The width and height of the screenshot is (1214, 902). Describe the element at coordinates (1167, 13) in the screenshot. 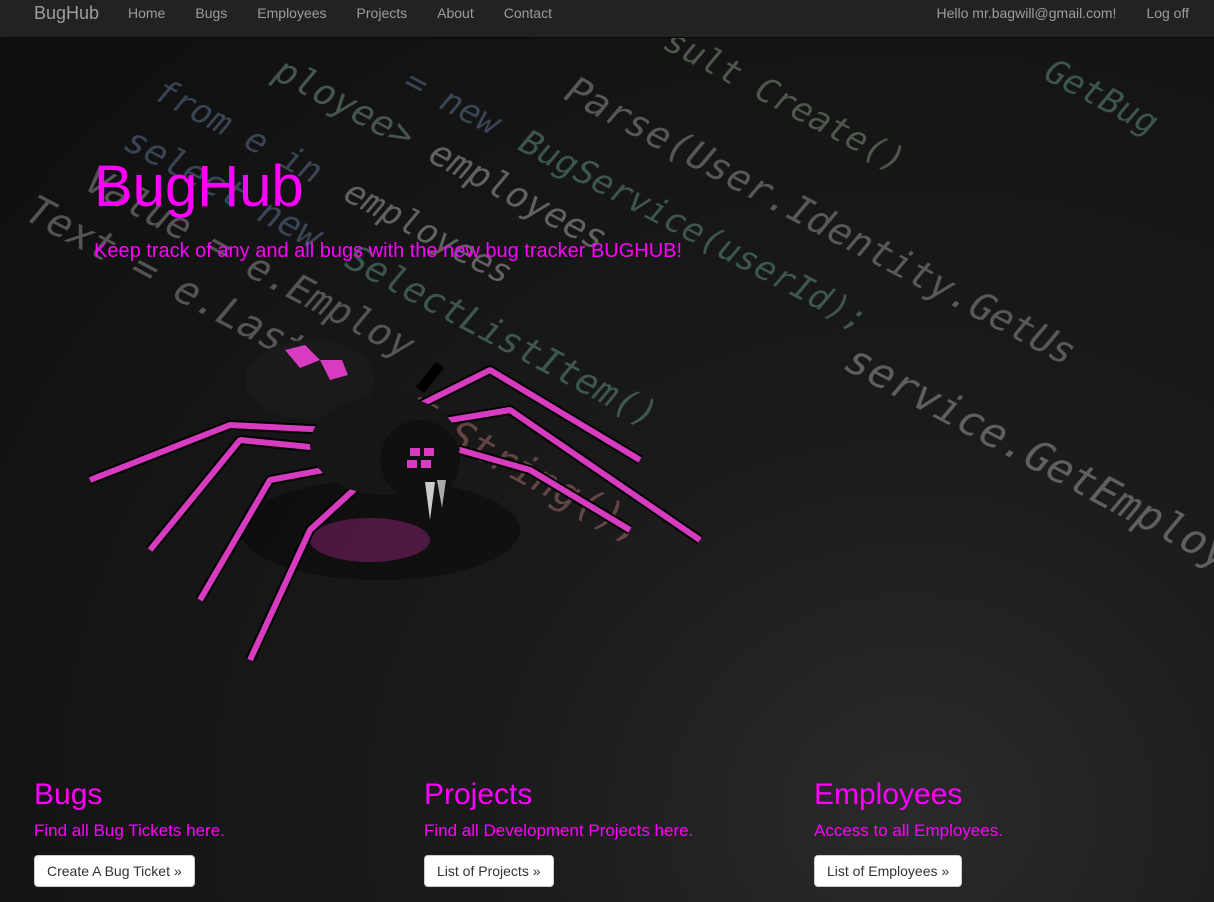

I see `logoff-link: Log off` at that location.